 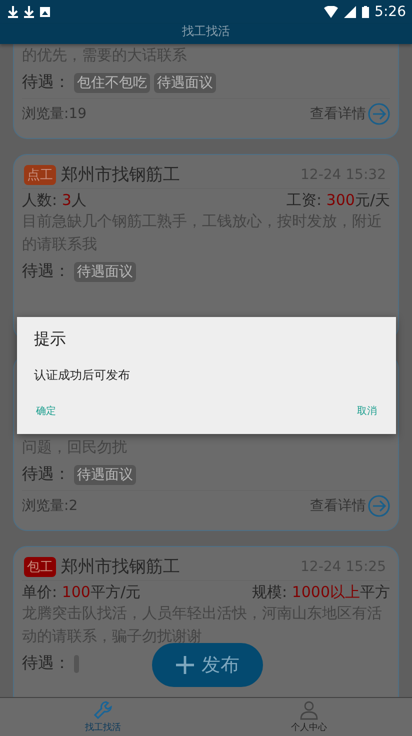 What do you see at coordinates (185, 665) in the screenshot?
I see `plus-icon` at bounding box center [185, 665].